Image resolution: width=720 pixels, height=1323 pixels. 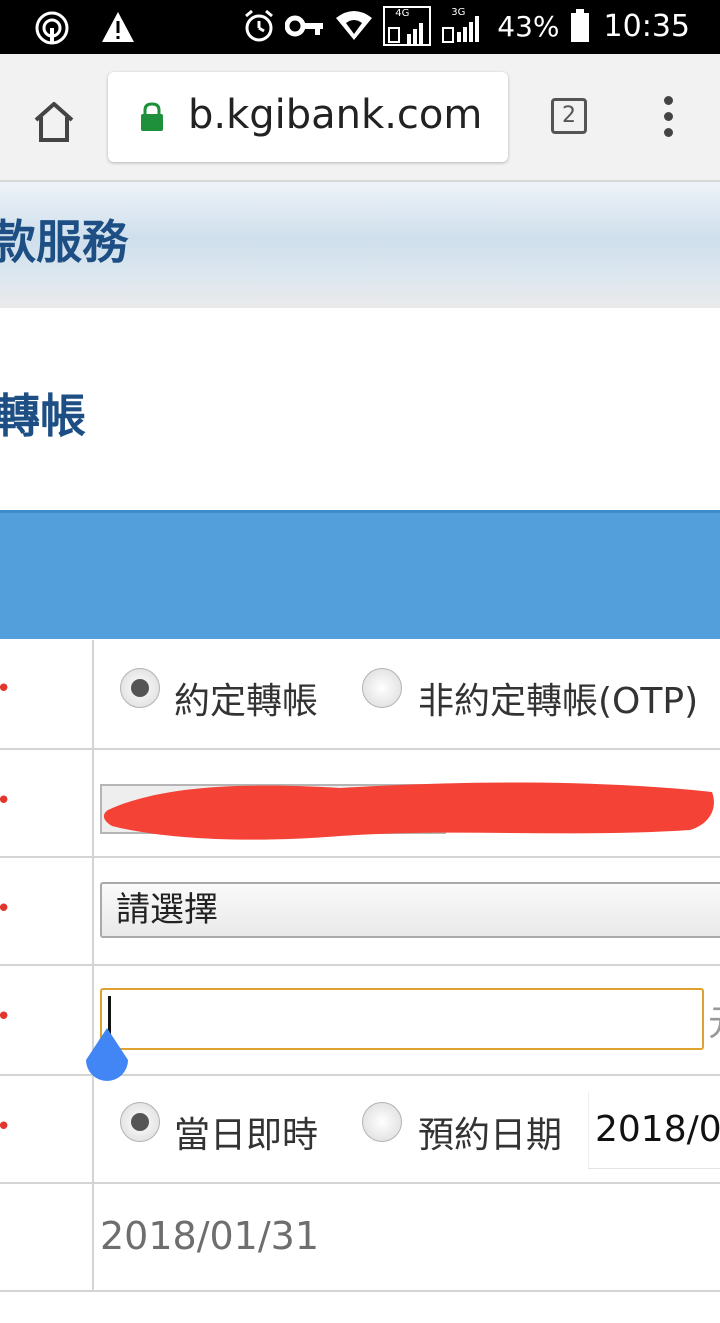 I want to click on scheduled-date-input: 2018/01/31, so click(x=654, y=1130).